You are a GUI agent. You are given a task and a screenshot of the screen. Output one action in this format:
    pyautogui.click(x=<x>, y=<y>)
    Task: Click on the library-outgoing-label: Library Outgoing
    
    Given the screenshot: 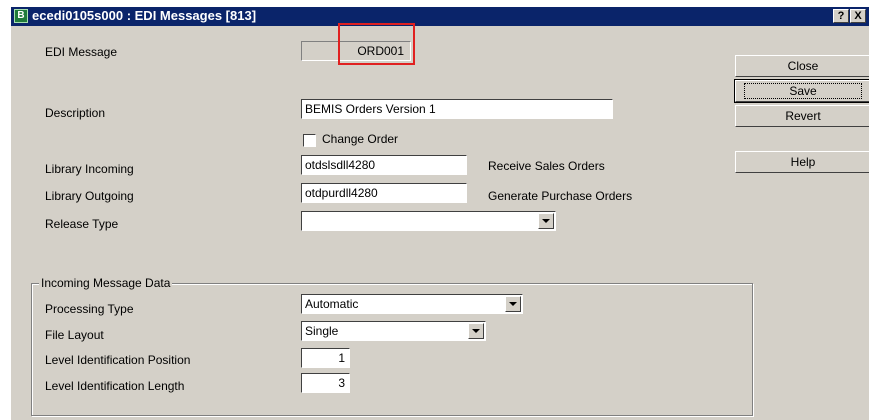 What is the action you would take?
    pyautogui.click(x=89, y=196)
    